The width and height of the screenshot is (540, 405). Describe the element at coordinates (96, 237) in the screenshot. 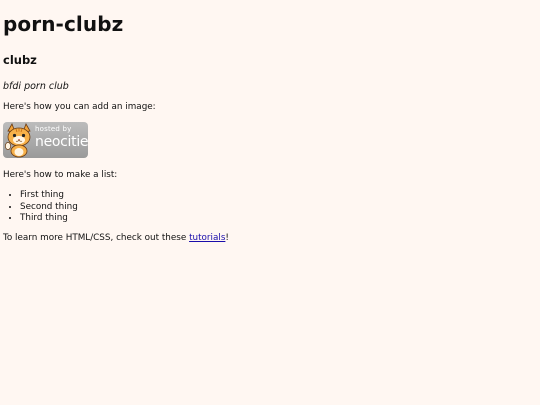

I see `learn-more-prefix: To learn more HTML/CSS, check out these` at that location.